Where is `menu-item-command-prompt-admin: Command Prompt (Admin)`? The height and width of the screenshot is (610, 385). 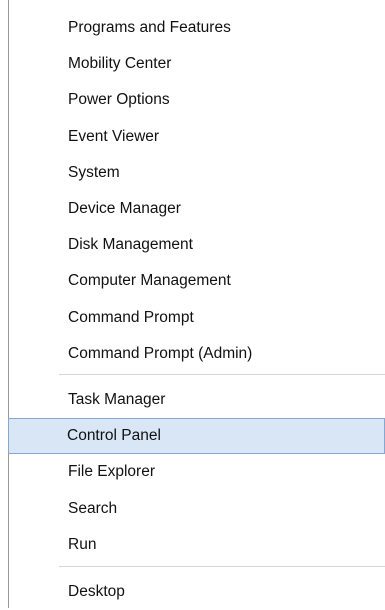
menu-item-command-prompt-admin: Command Prompt (Admin) is located at coordinates (197, 354).